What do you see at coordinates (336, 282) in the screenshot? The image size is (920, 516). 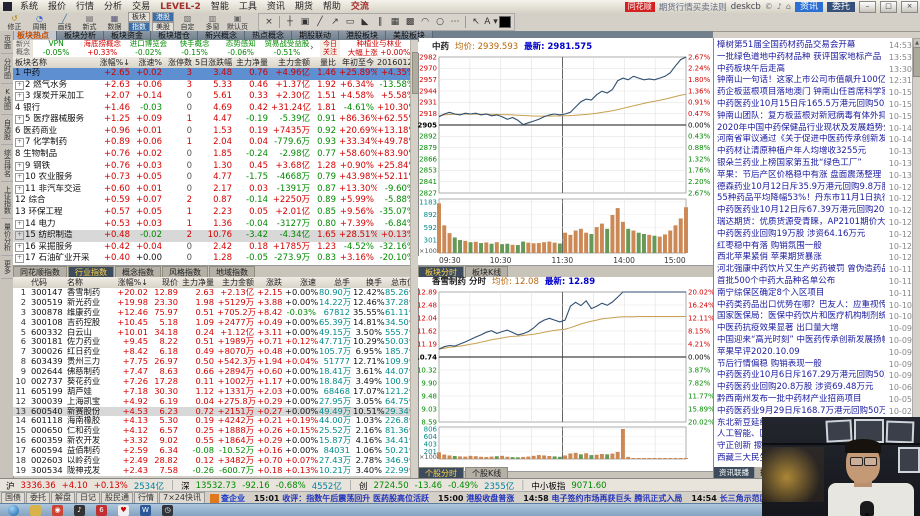 I see `col-header: 总手` at bounding box center [336, 282].